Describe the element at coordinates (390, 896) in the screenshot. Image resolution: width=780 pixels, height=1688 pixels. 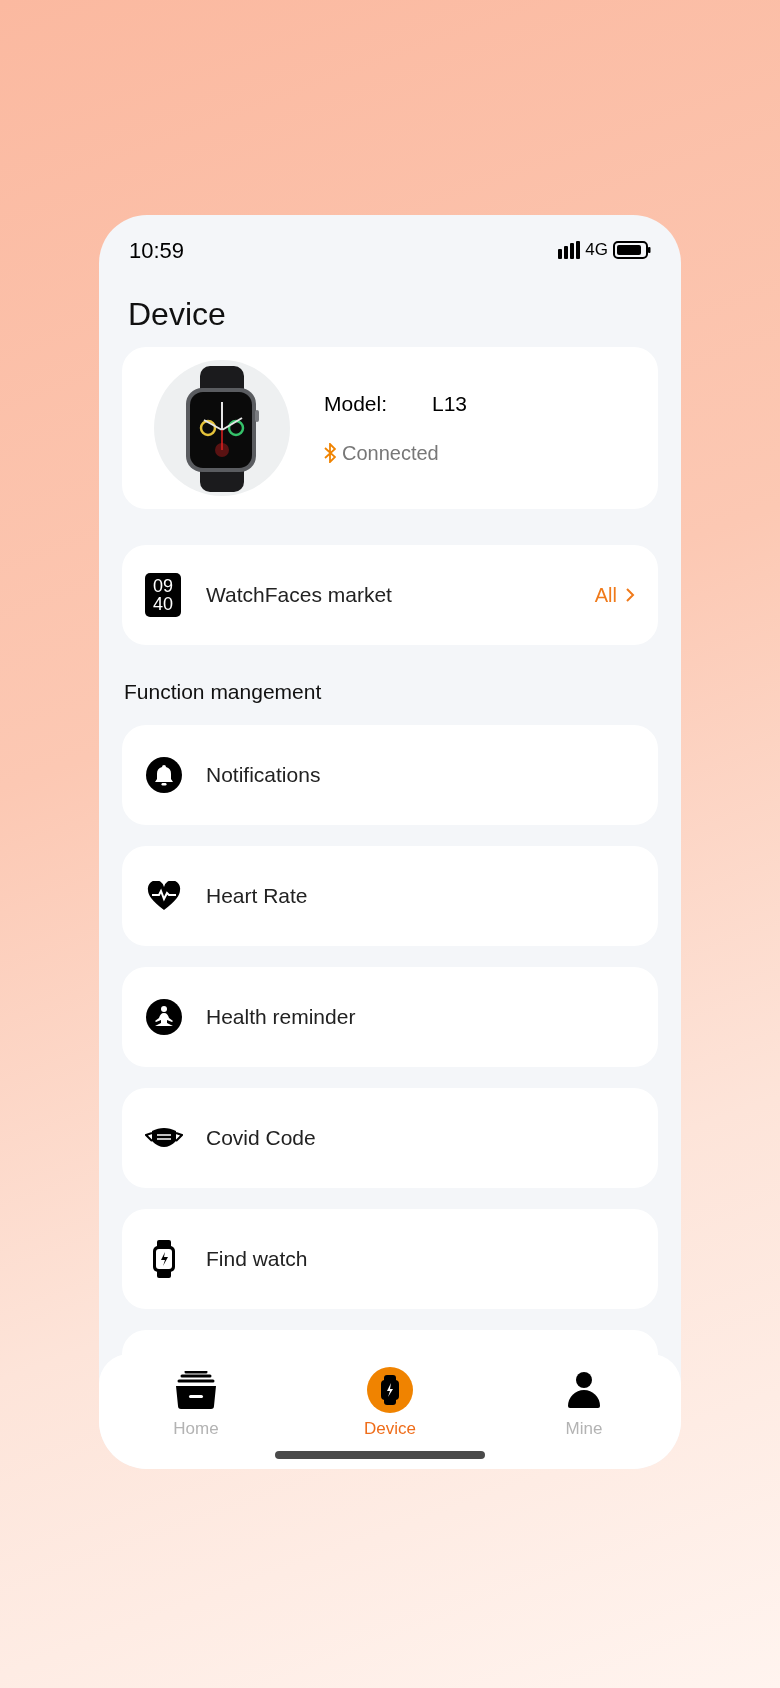
I see `function-row: Heart Rate` at that location.